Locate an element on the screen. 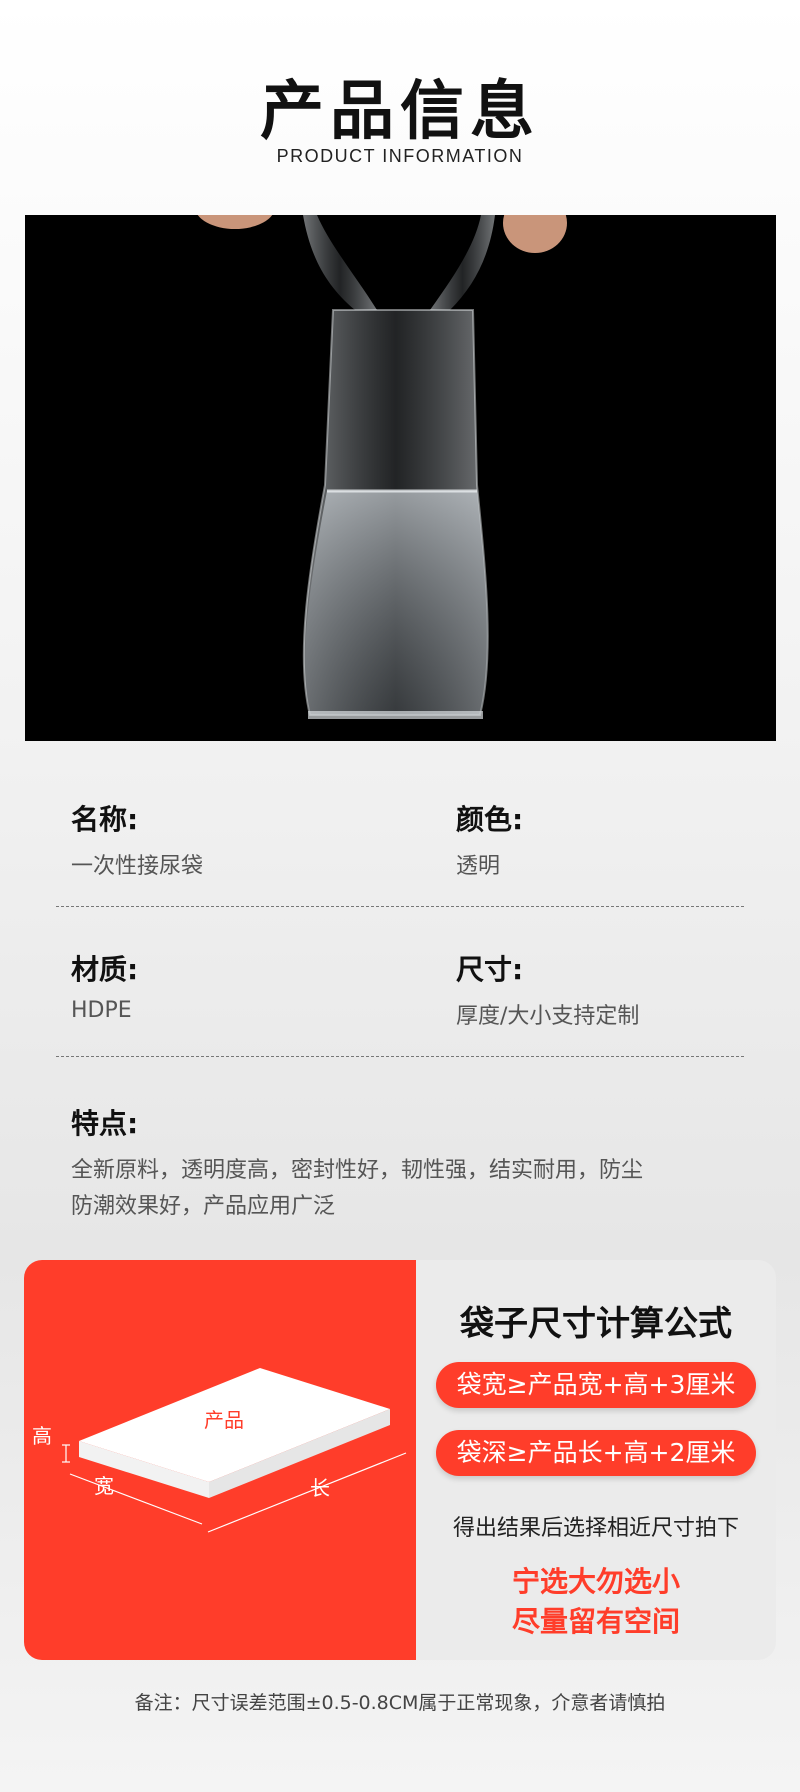  diagram-product-label: 产品 is located at coordinates (224, 1420).